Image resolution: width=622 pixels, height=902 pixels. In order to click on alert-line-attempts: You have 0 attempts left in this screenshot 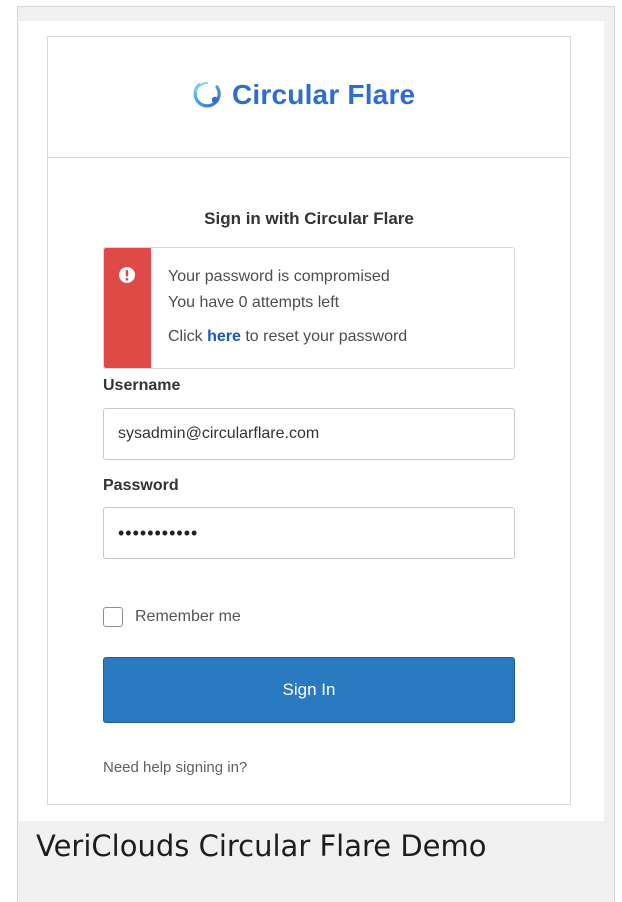, I will do `click(254, 302)`.